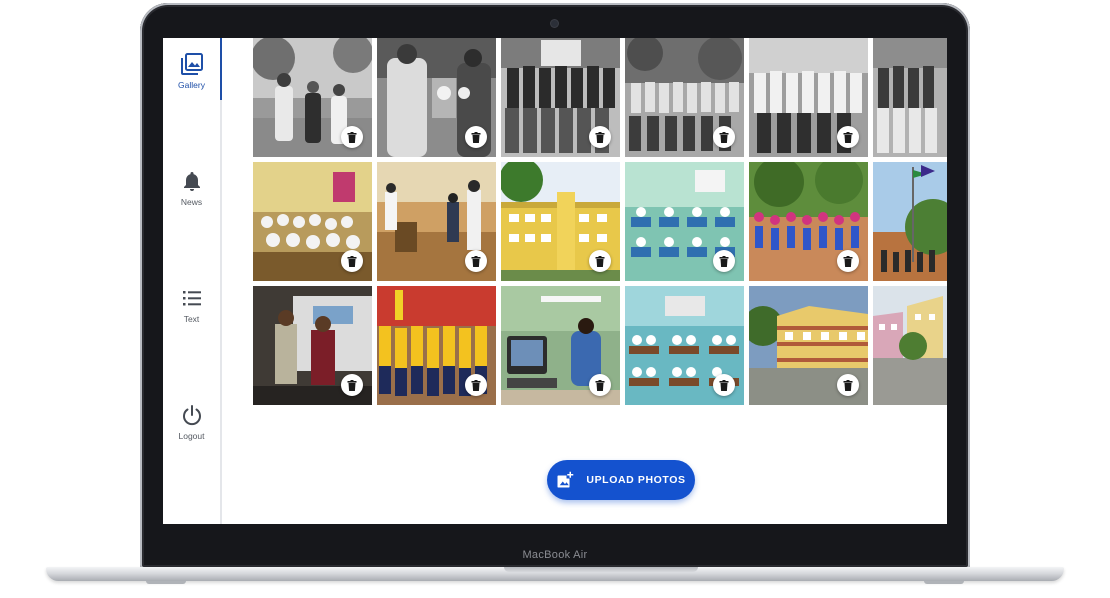 This screenshot has width=1110, height=598. What do you see at coordinates (191, 436) in the screenshot?
I see `sidebar-item-label: Logout` at bounding box center [191, 436].